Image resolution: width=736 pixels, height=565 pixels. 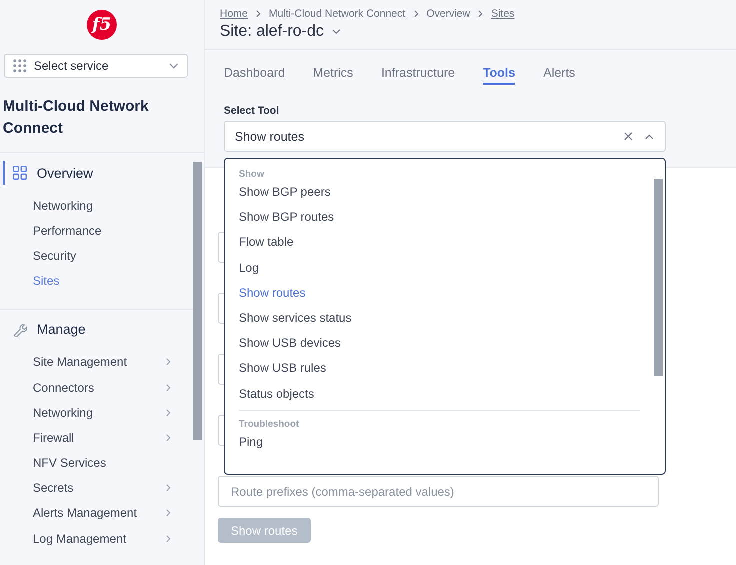 I want to click on dropdown-option: Status objects, so click(x=446, y=397).